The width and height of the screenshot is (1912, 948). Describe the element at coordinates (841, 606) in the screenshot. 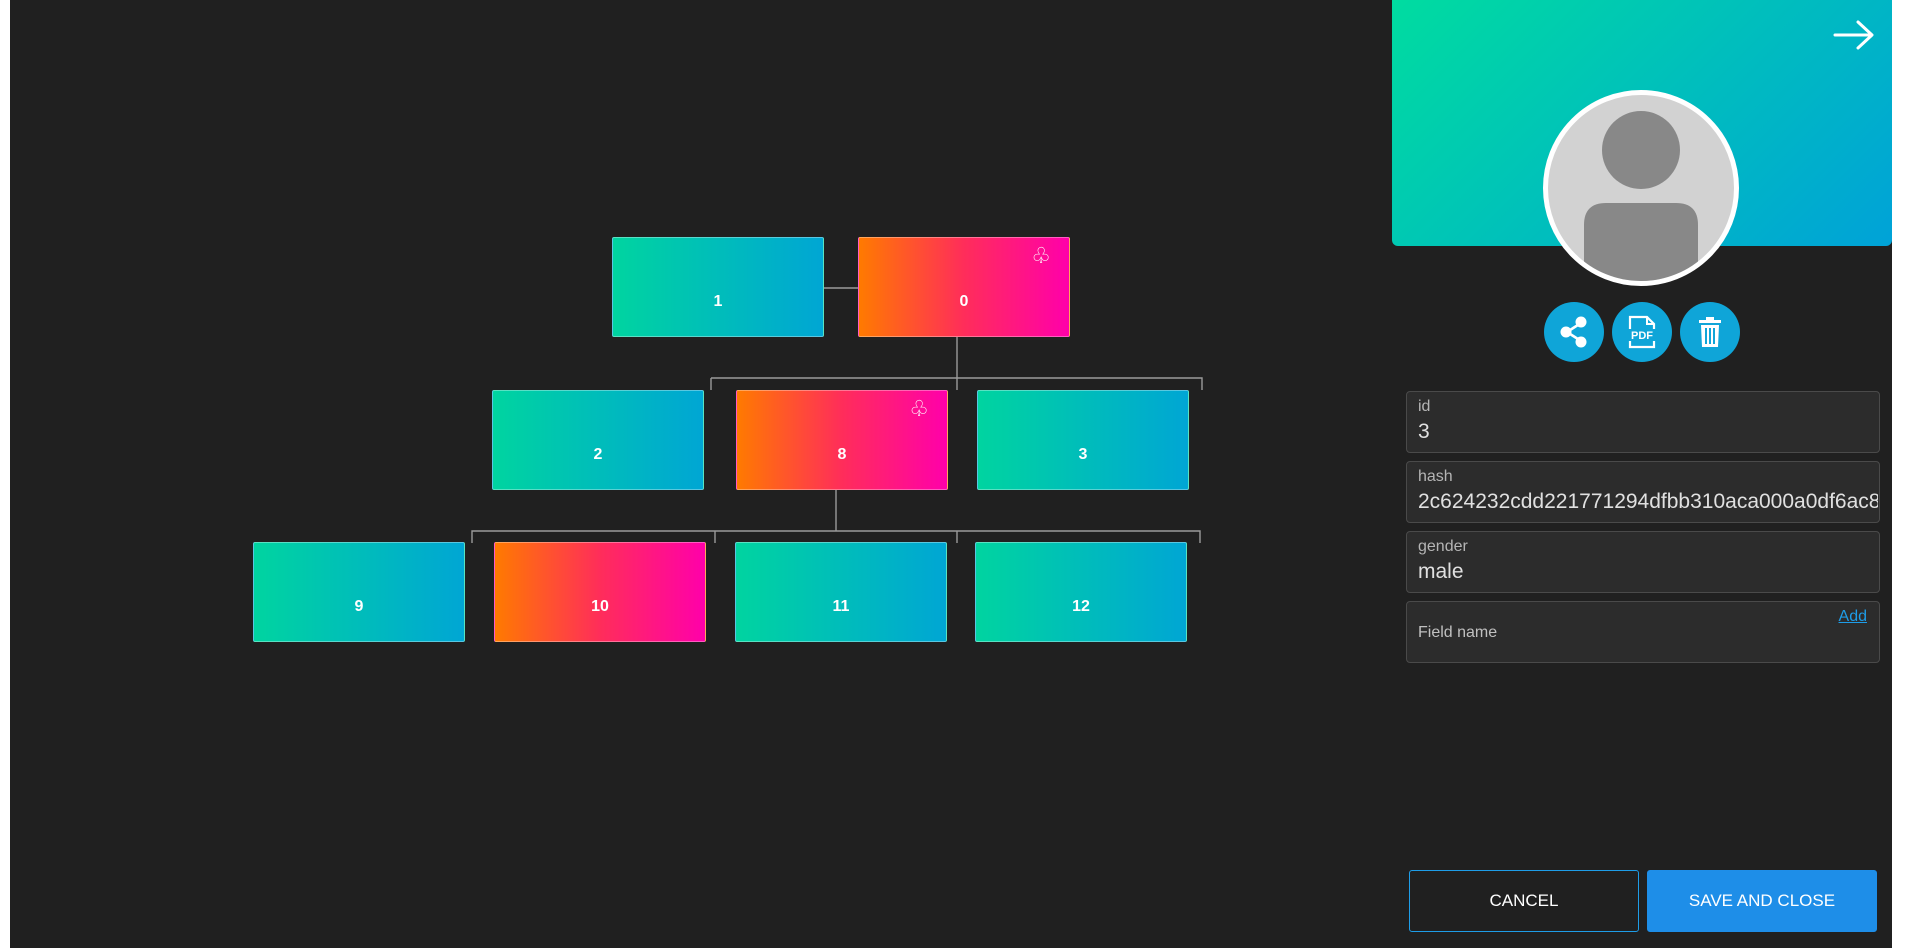

I see `person-card-label: 11` at that location.